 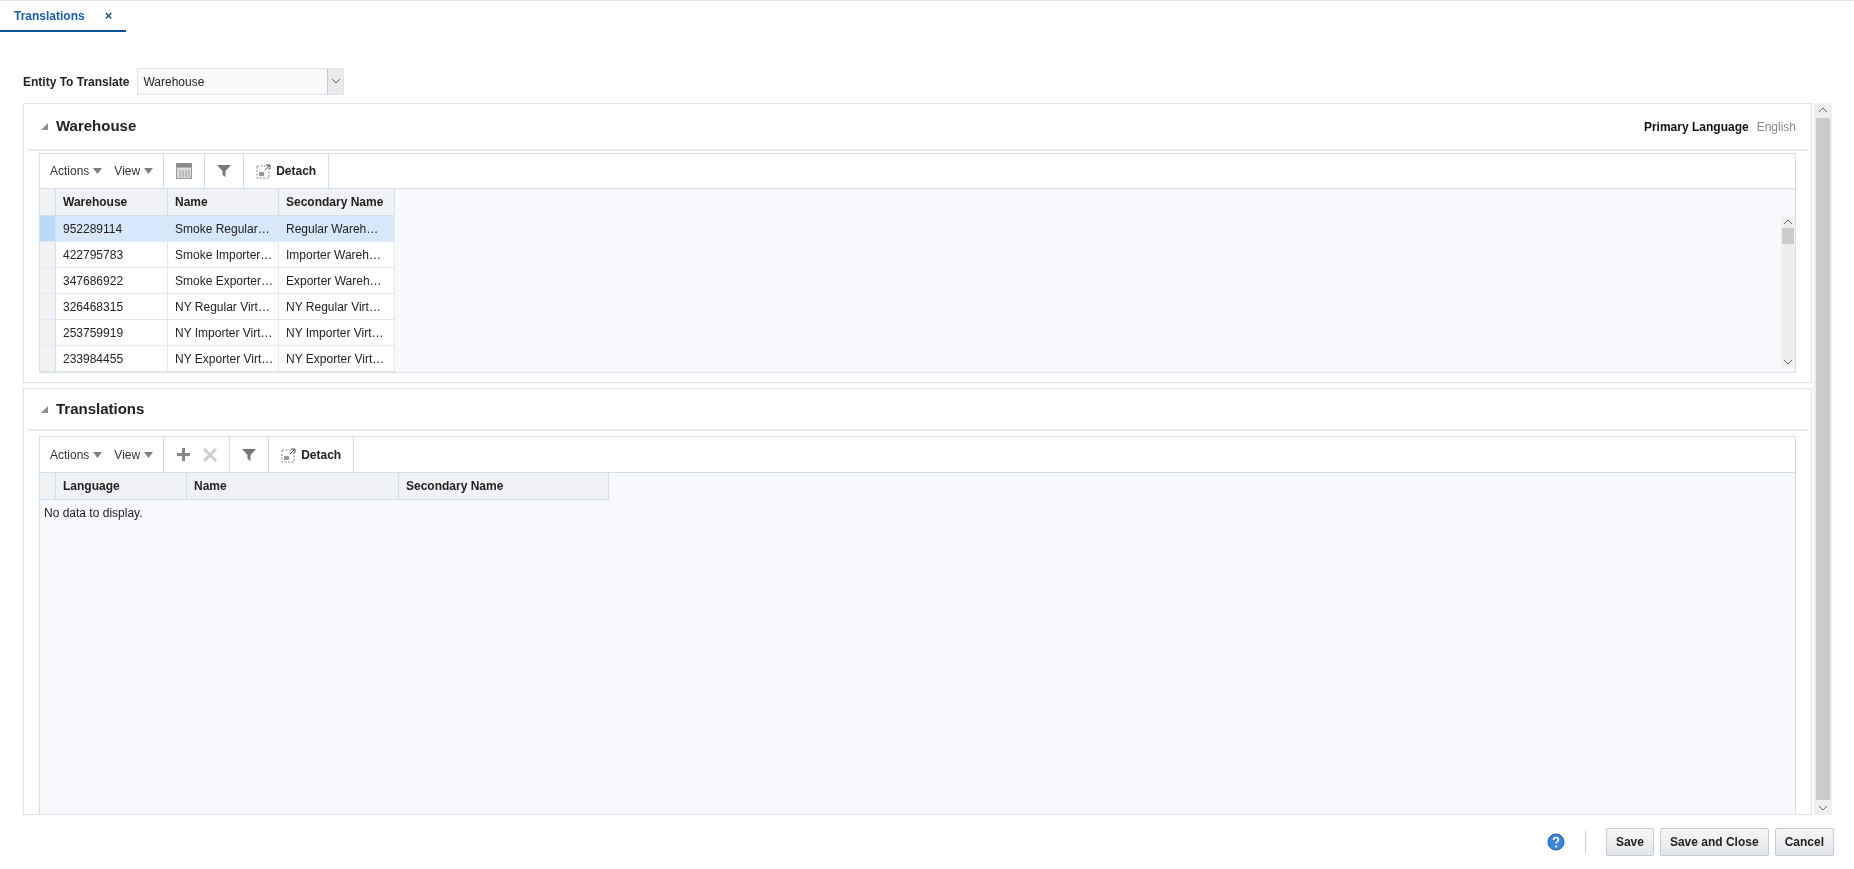 What do you see at coordinates (1776, 127) in the screenshot?
I see `field-value: English` at bounding box center [1776, 127].